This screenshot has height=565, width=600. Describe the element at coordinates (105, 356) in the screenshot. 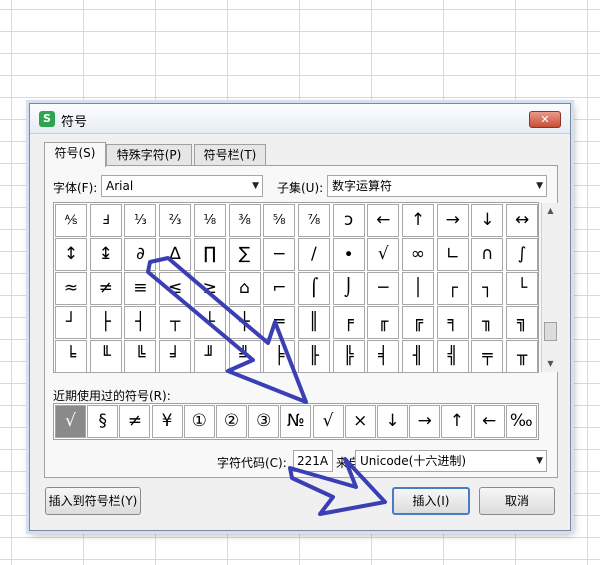

I see `symbol-cell: ╙` at that location.